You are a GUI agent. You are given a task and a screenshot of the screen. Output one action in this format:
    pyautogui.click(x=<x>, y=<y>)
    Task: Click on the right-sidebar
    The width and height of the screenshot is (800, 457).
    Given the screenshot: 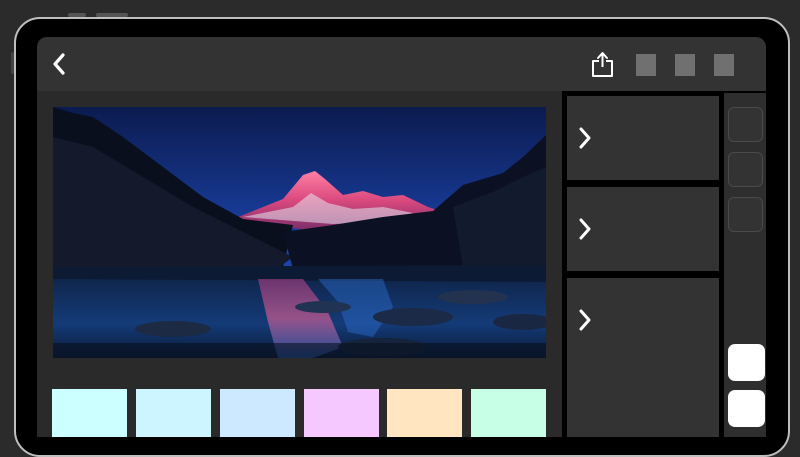 What is the action you would take?
    pyautogui.click(x=745, y=265)
    